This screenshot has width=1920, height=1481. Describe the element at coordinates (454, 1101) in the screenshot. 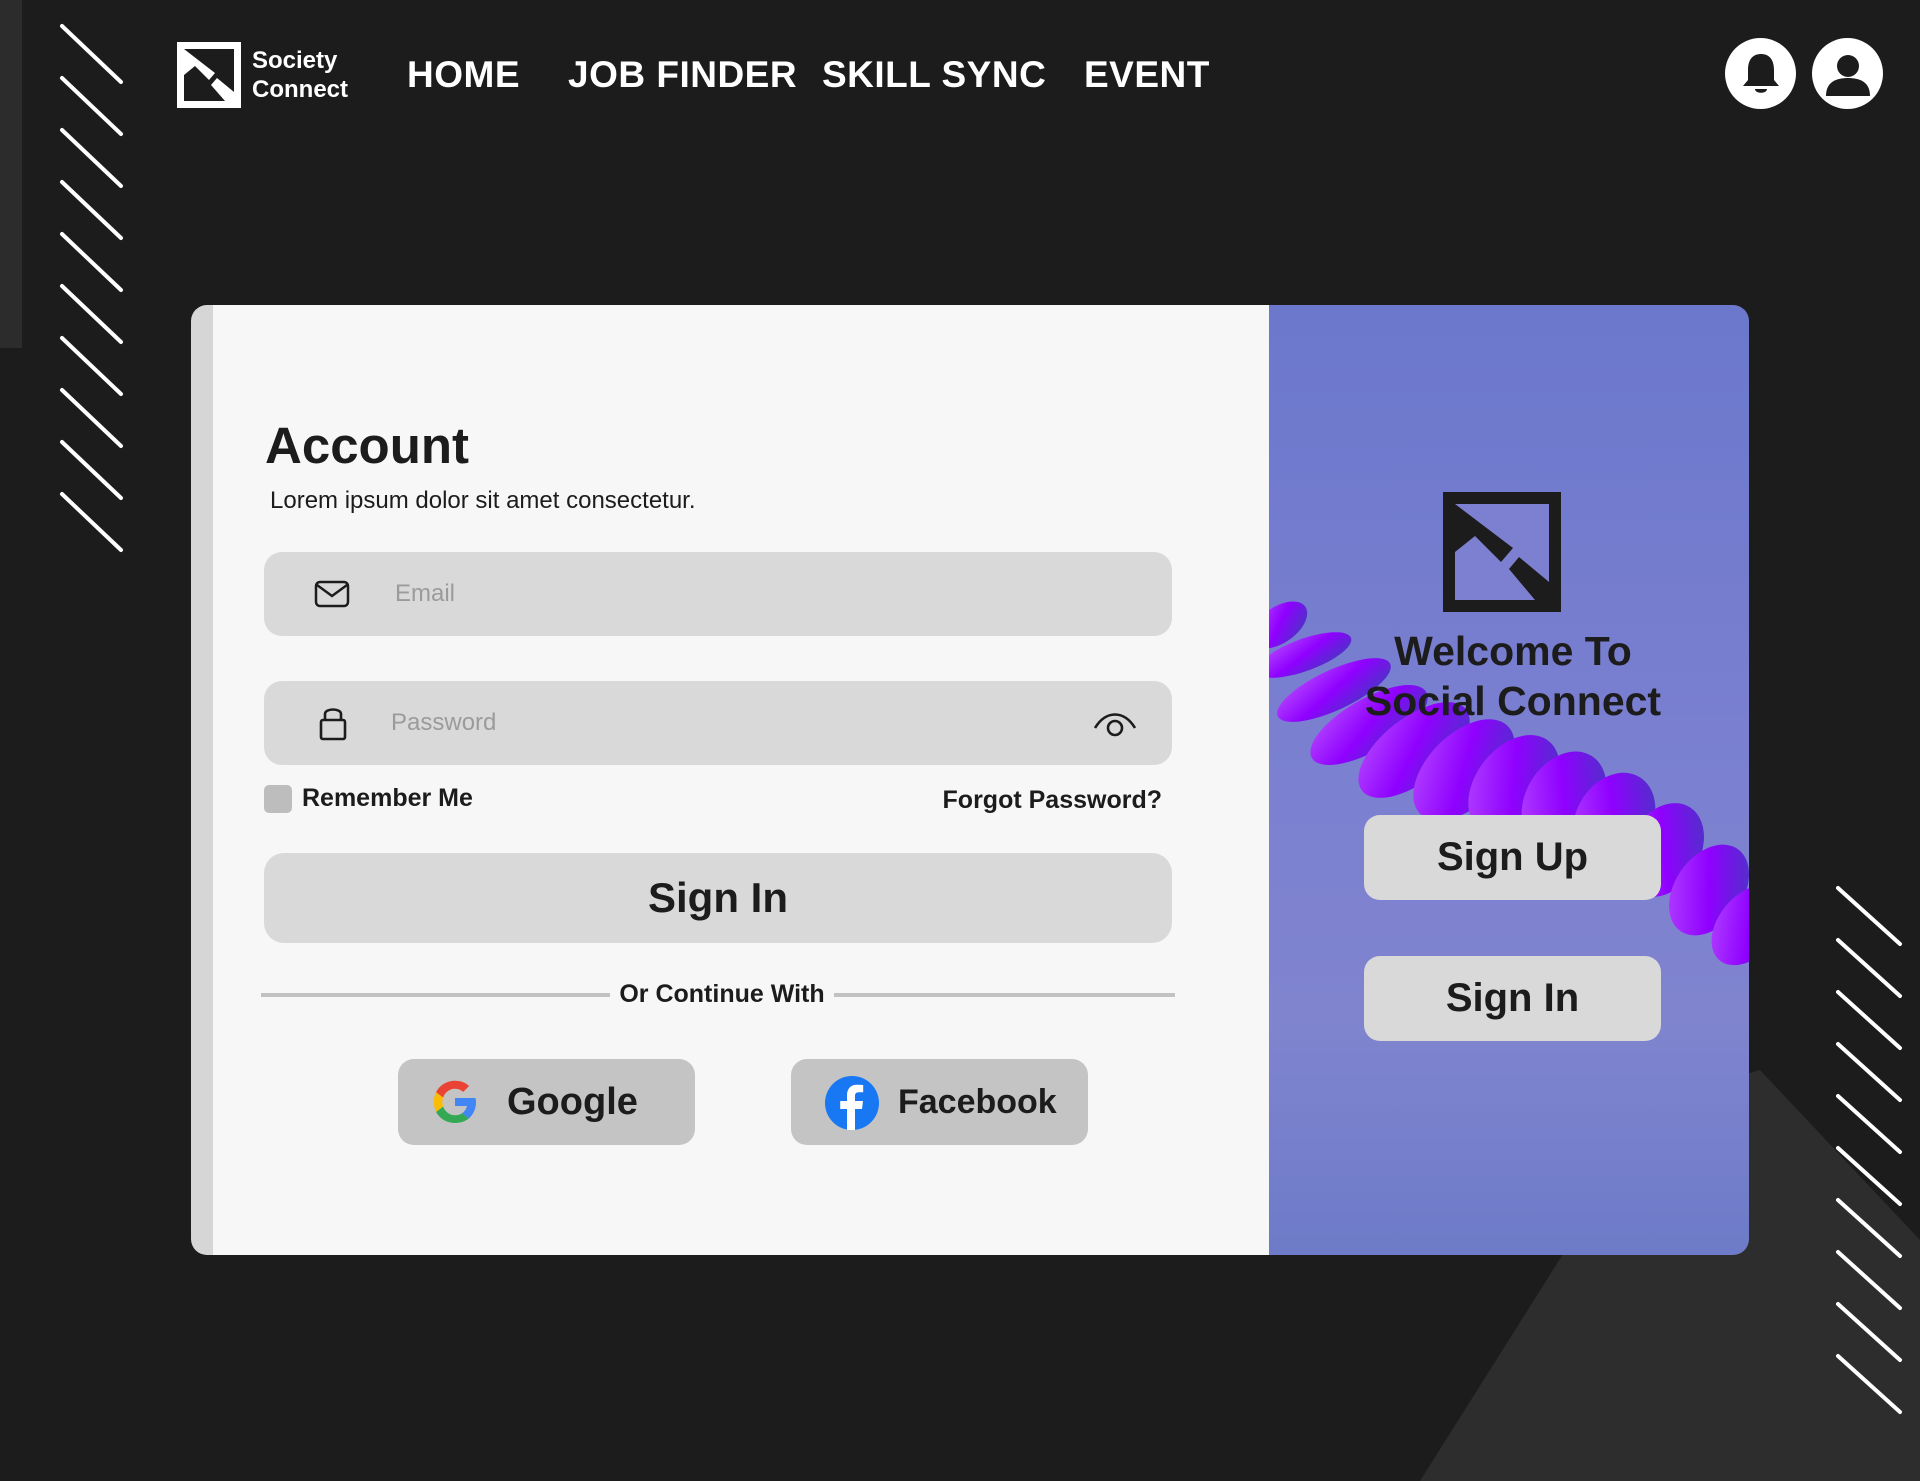

I see `google-icon` at that location.